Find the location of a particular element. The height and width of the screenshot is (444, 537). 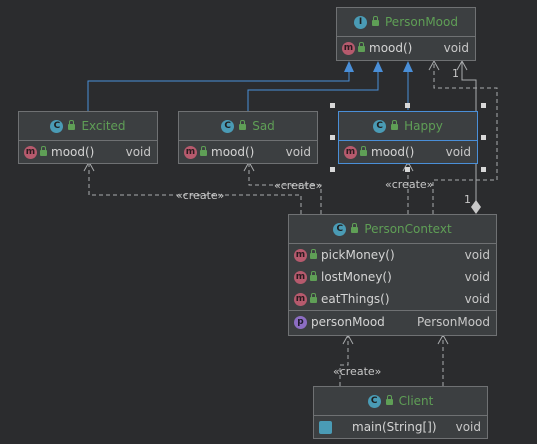

class-name: PersonMood is located at coordinates (421, 22).